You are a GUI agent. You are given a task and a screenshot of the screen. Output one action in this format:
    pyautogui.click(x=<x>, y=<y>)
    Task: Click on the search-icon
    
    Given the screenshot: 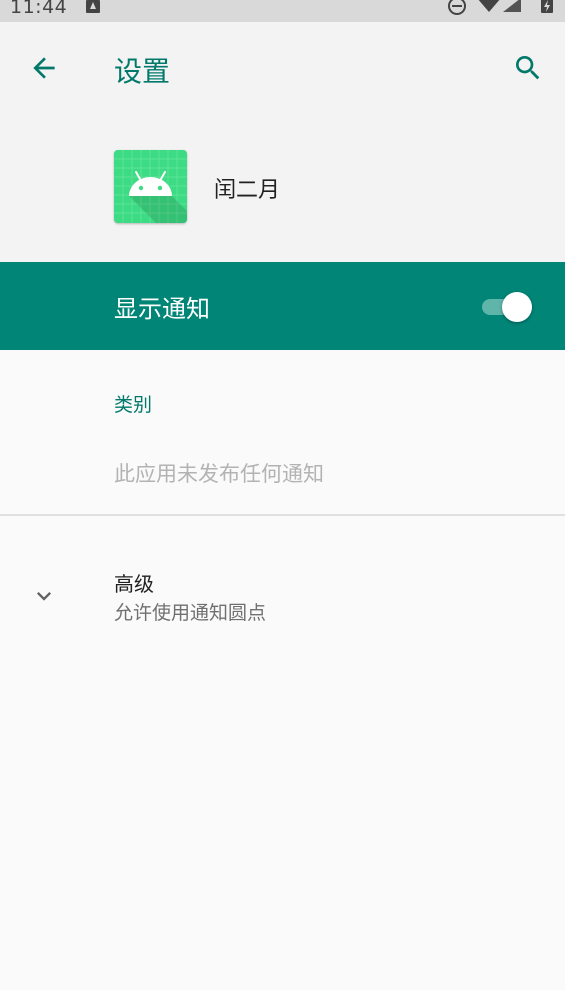 What is the action you would take?
    pyautogui.click(x=528, y=68)
    